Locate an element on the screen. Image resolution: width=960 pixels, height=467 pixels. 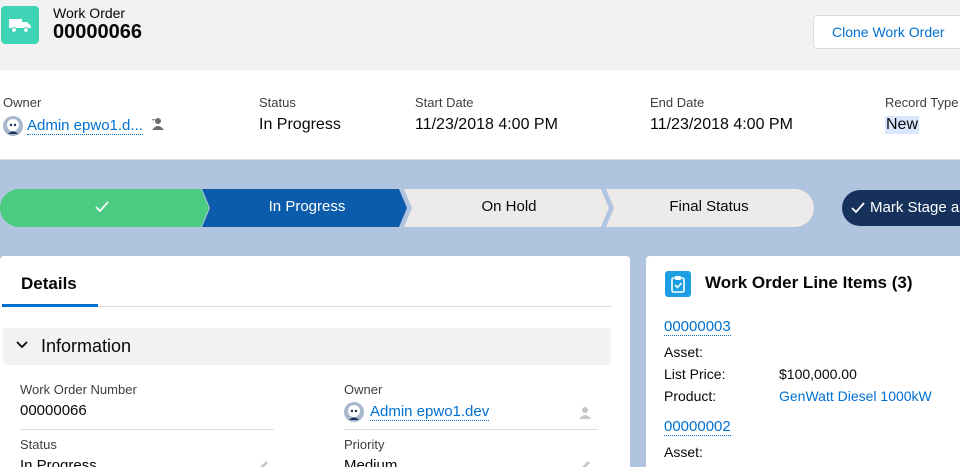
active-tab-indicator is located at coordinates (50, 305).